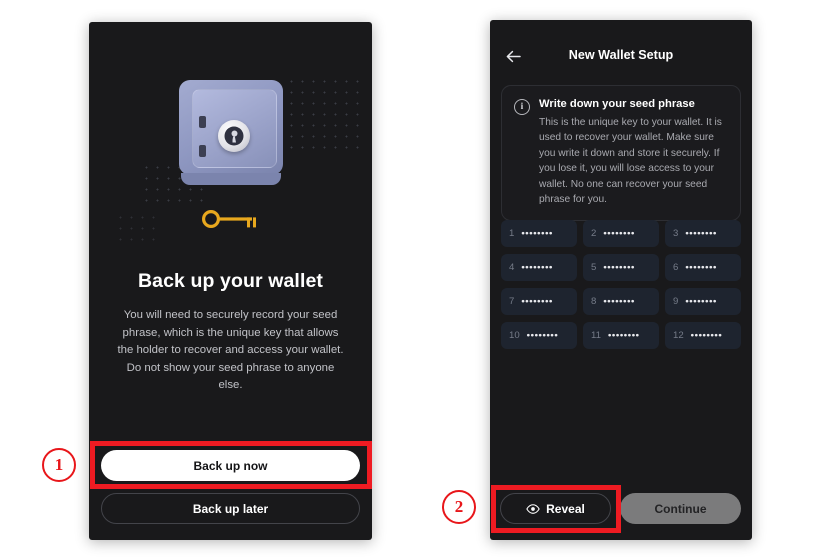 Image resolution: width=840 pixels, height=560 pixels. What do you see at coordinates (202, 122) in the screenshot?
I see `safe-hinge-top` at bounding box center [202, 122].